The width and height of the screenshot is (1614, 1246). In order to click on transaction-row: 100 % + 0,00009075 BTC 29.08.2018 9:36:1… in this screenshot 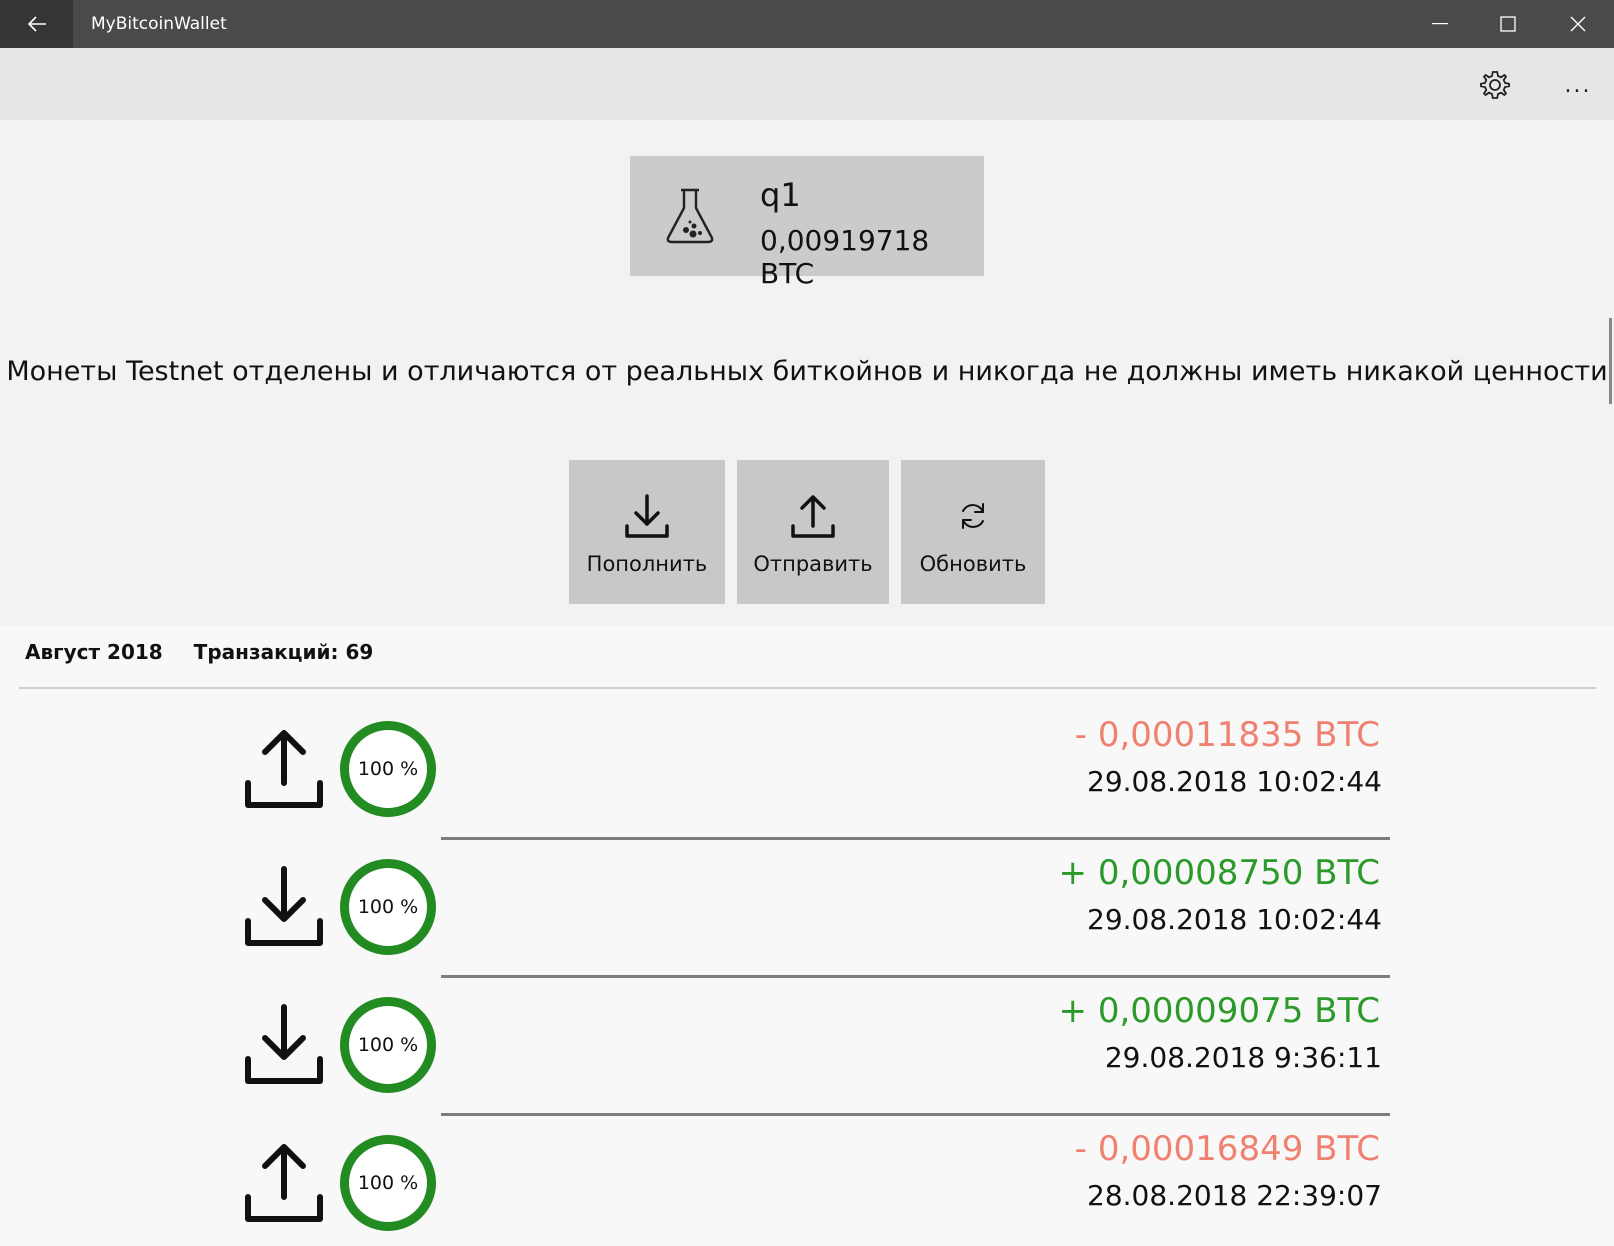, I will do `click(807, 1046)`.